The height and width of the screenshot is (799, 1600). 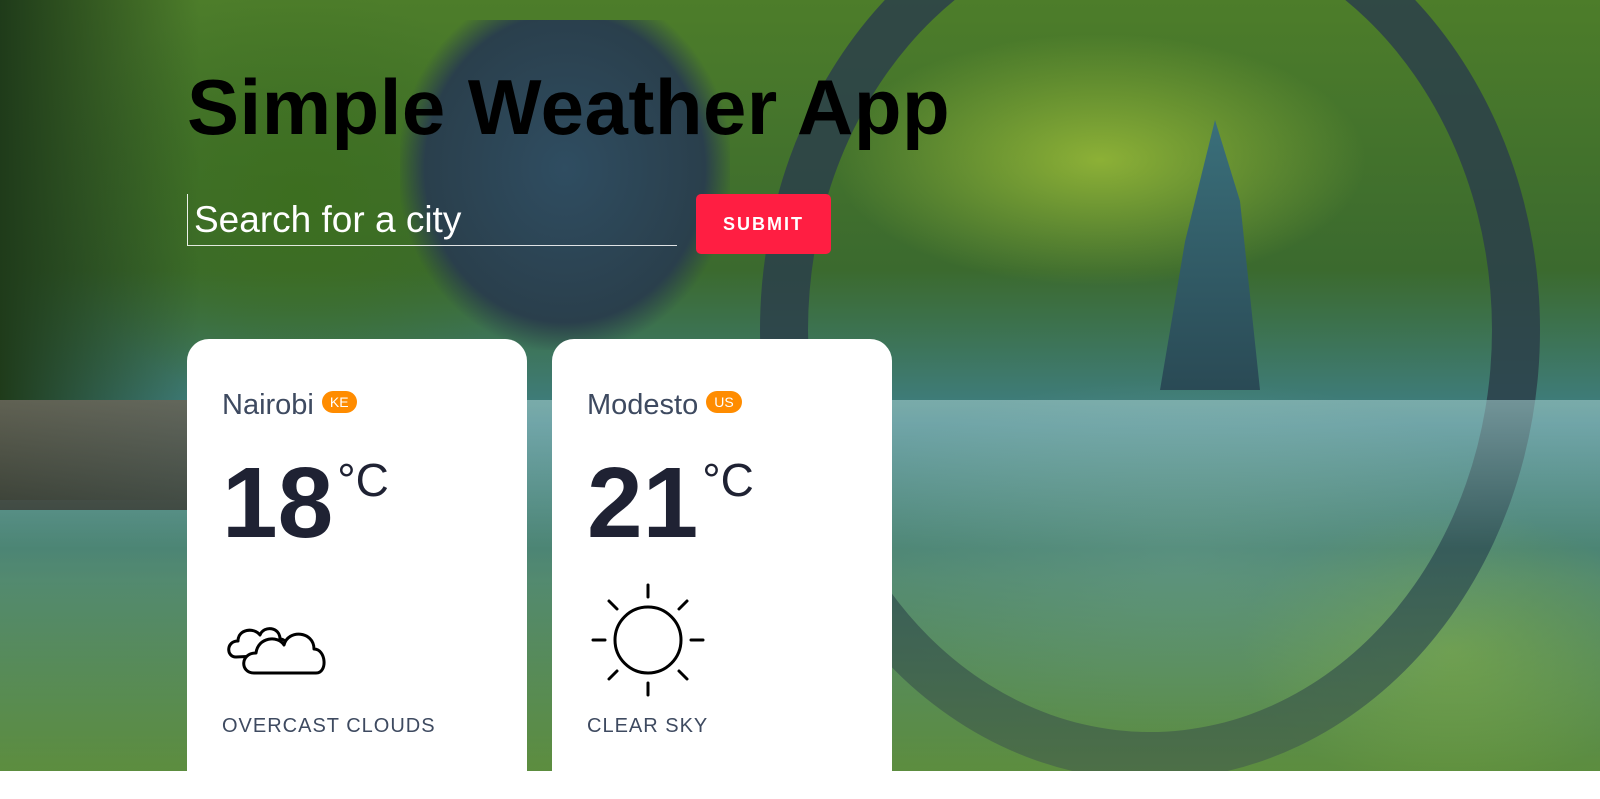 I want to click on temperature-row: 18 °C, so click(x=374, y=503).